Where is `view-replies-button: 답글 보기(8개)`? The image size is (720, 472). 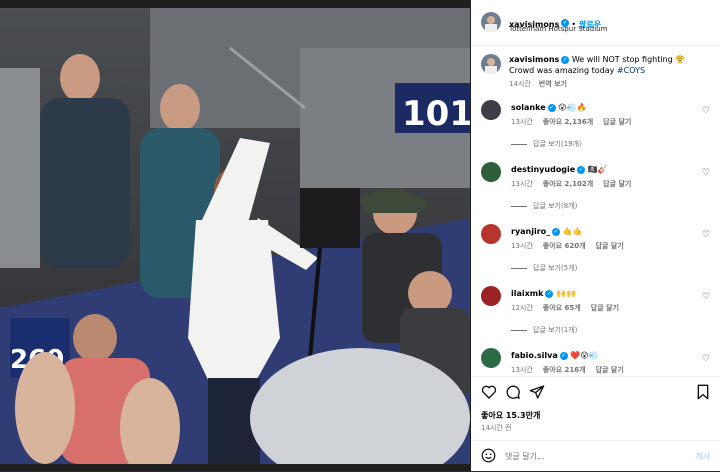
view-replies-button: 답글 보기(8개) is located at coordinates (544, 206).